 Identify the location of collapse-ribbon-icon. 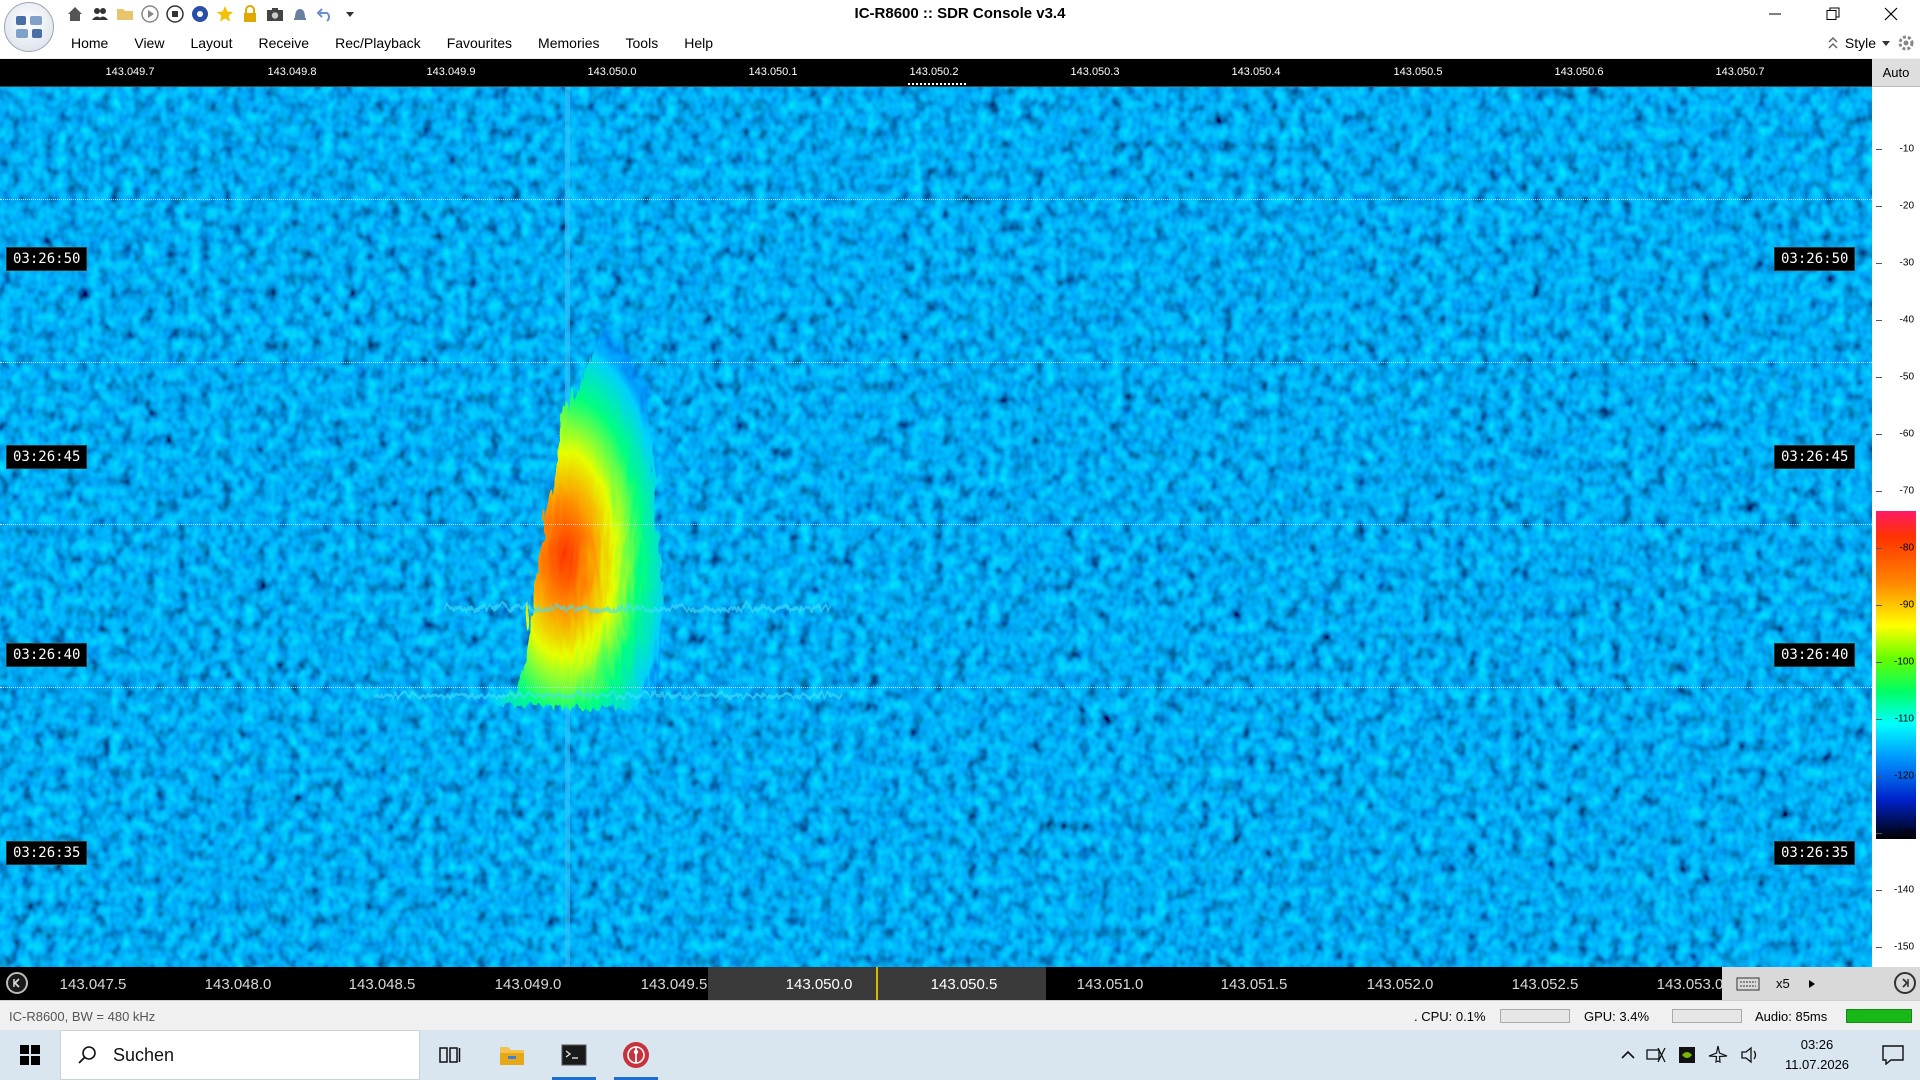
(1833, 43).